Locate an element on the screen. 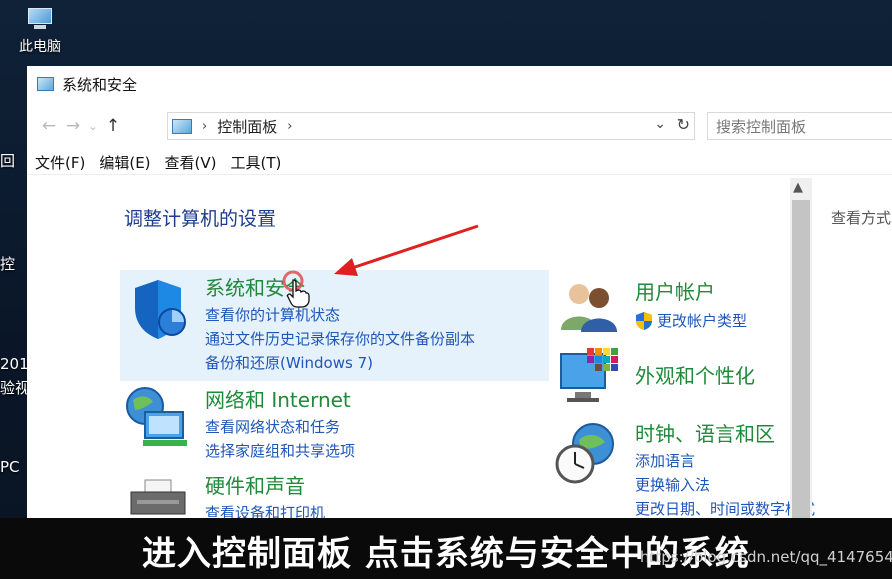  watermark: https://blog.csdn.net/qq_41476542 is located at coordinates (766, 557).